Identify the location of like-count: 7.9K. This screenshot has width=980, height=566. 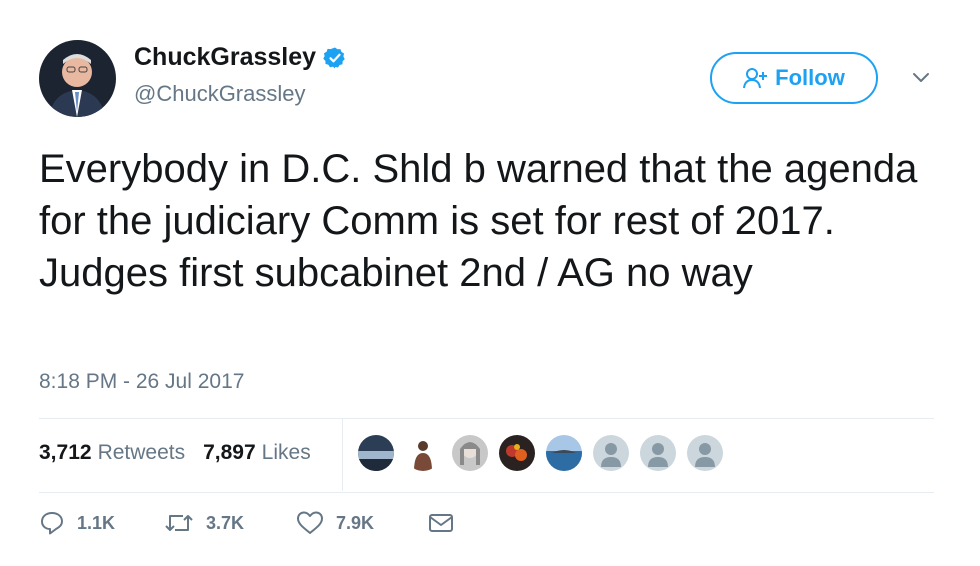
(355, 522).